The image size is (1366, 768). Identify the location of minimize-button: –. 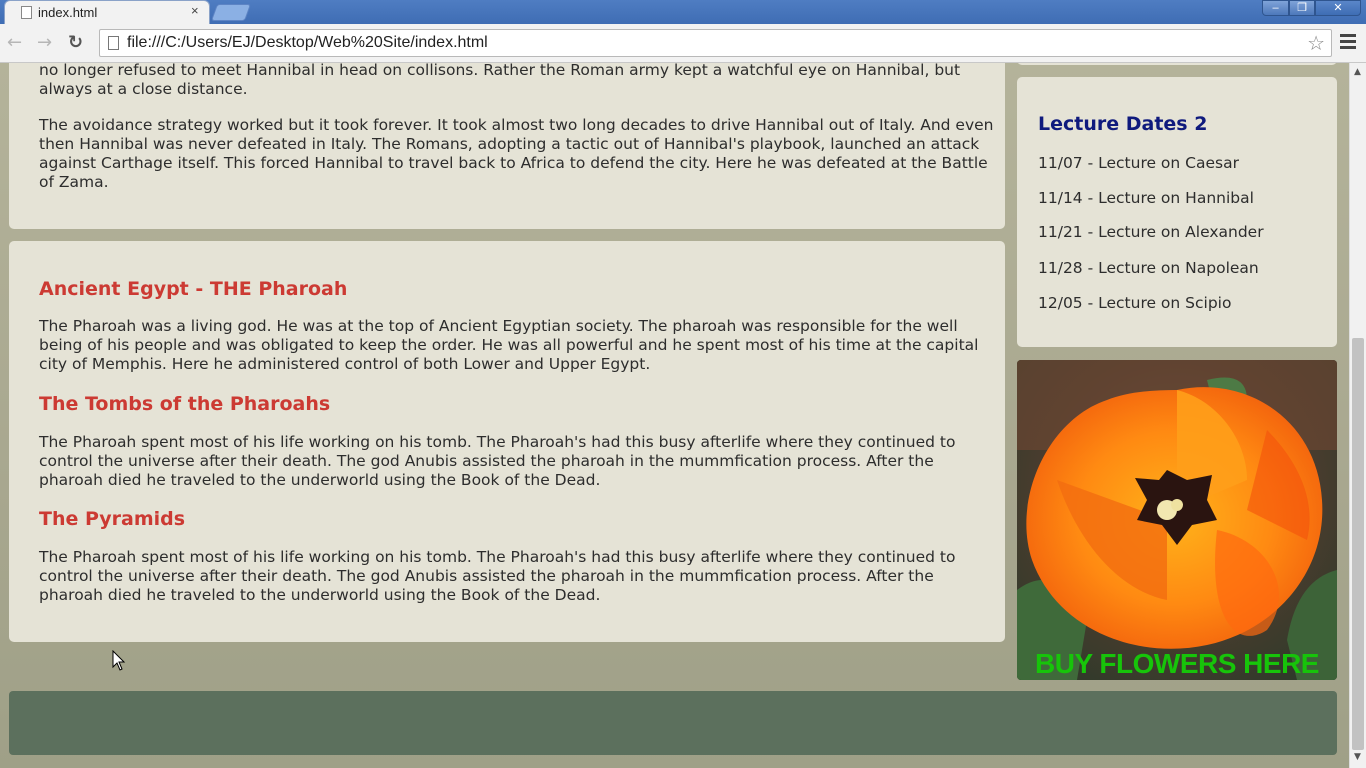
(1275, 8).